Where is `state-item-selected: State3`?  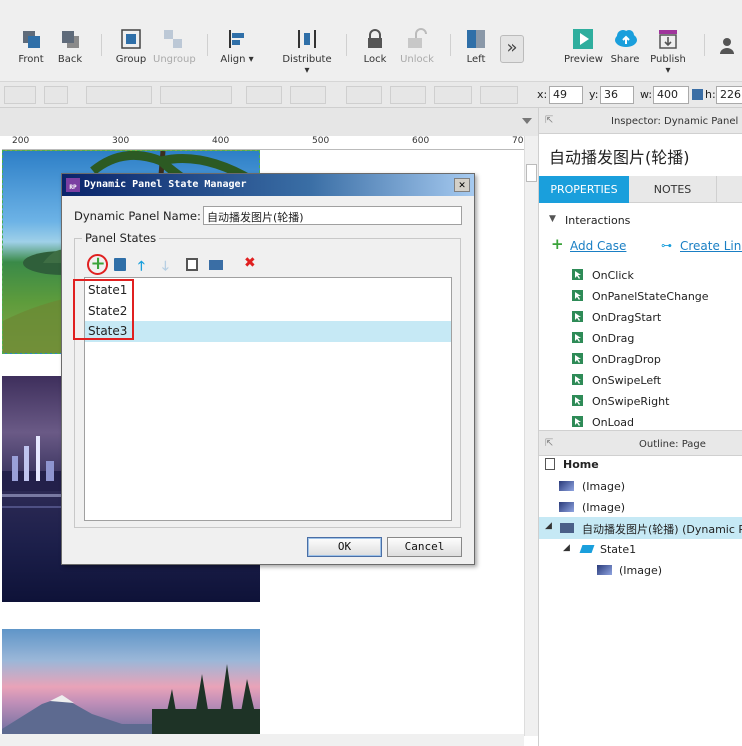 state-item-selected: State3 is located at coordinates (268, 331).